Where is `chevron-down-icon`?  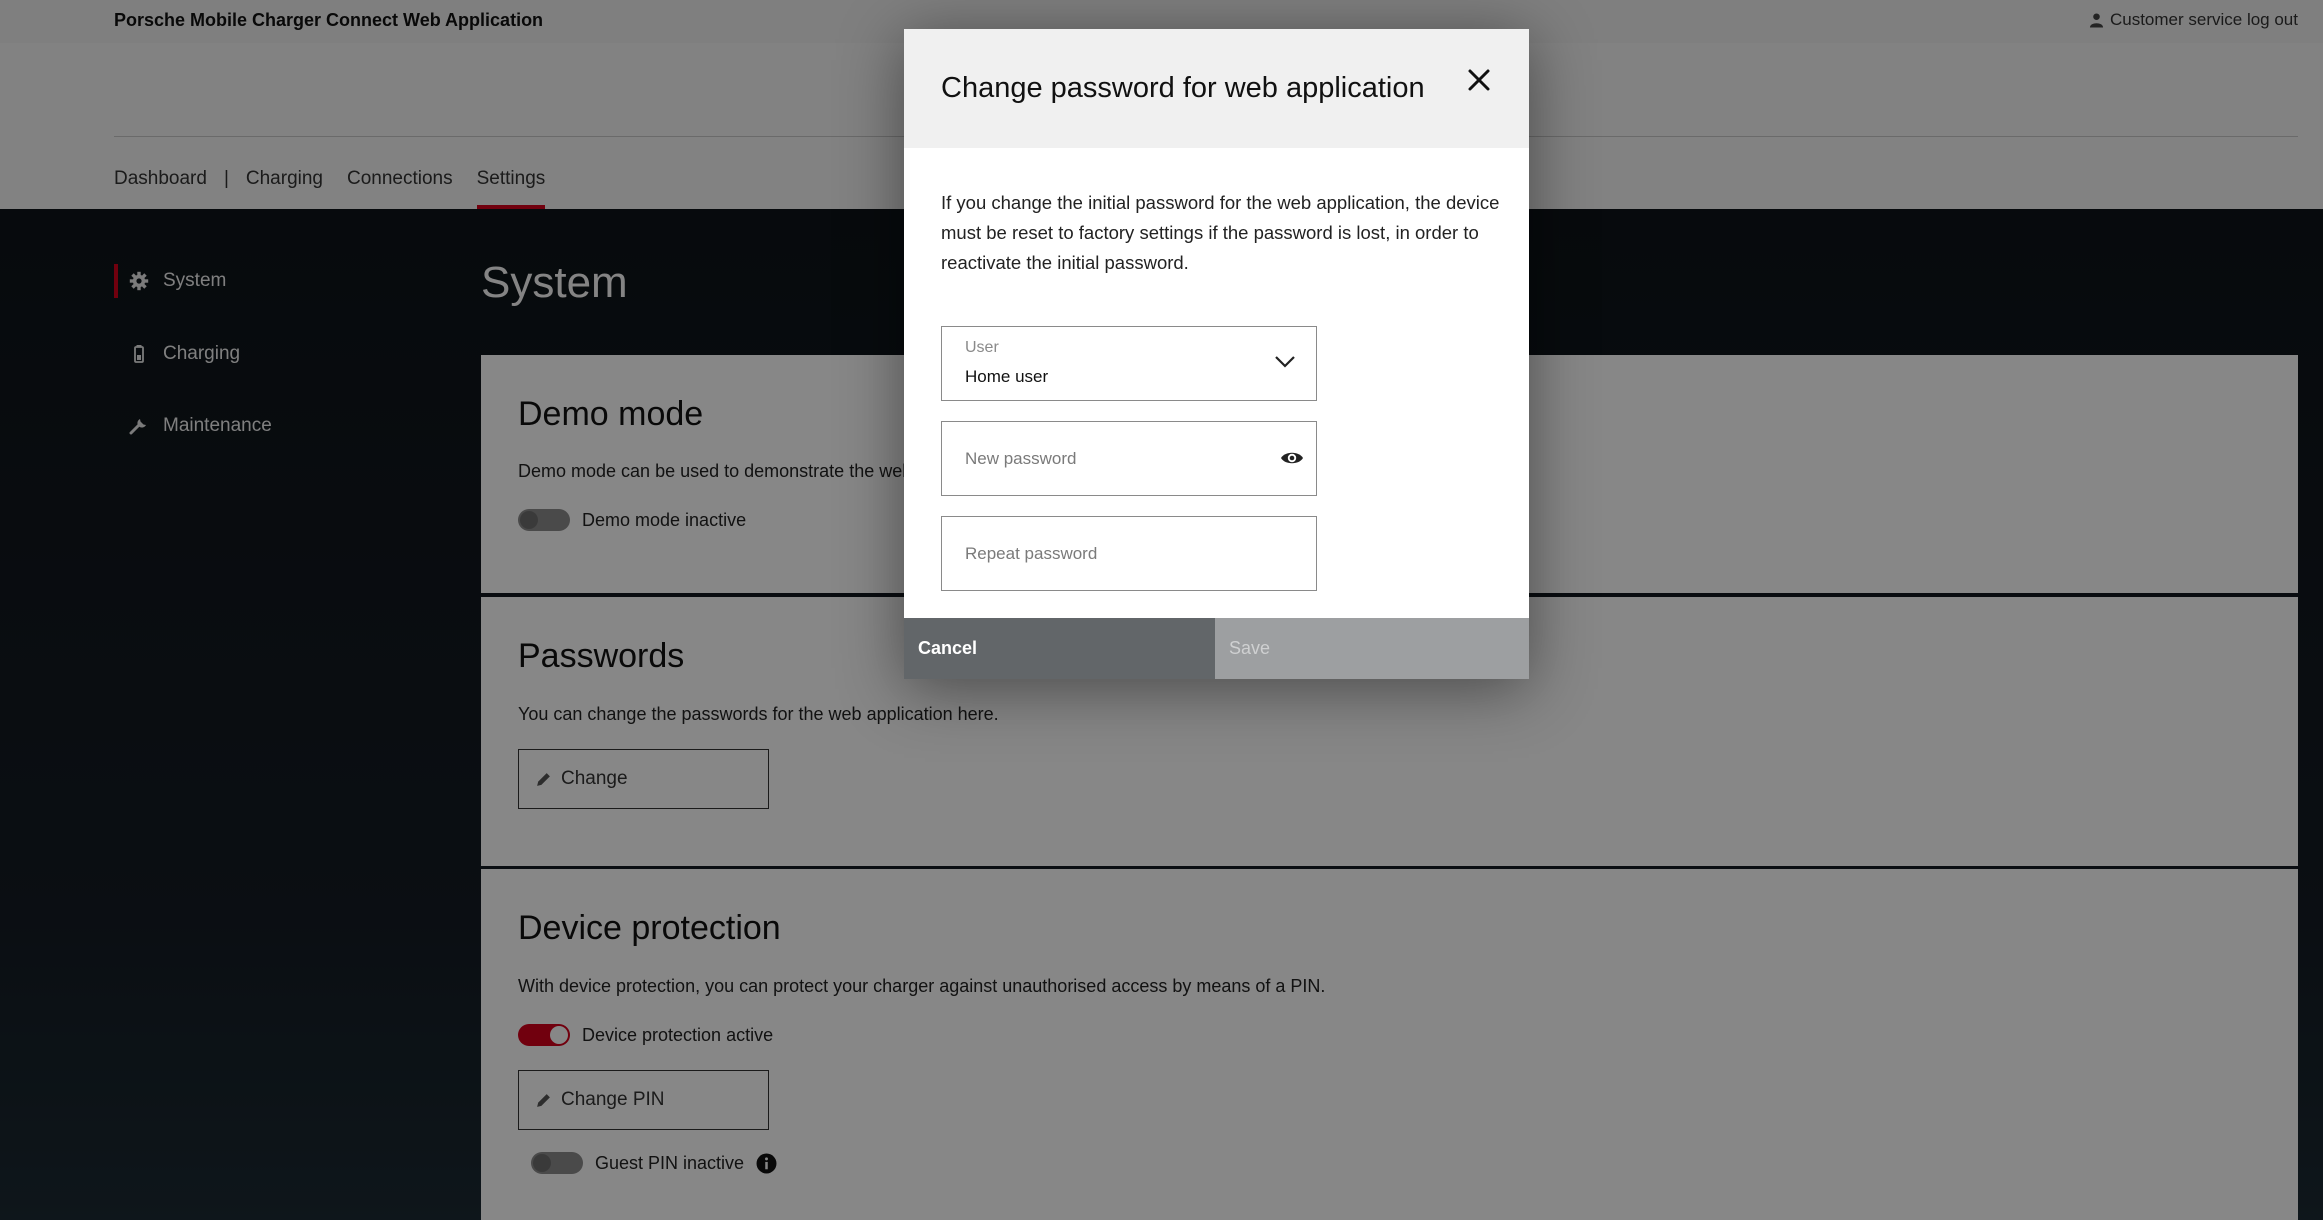
chevron-down-icon is located at coordinates (1285, 362).